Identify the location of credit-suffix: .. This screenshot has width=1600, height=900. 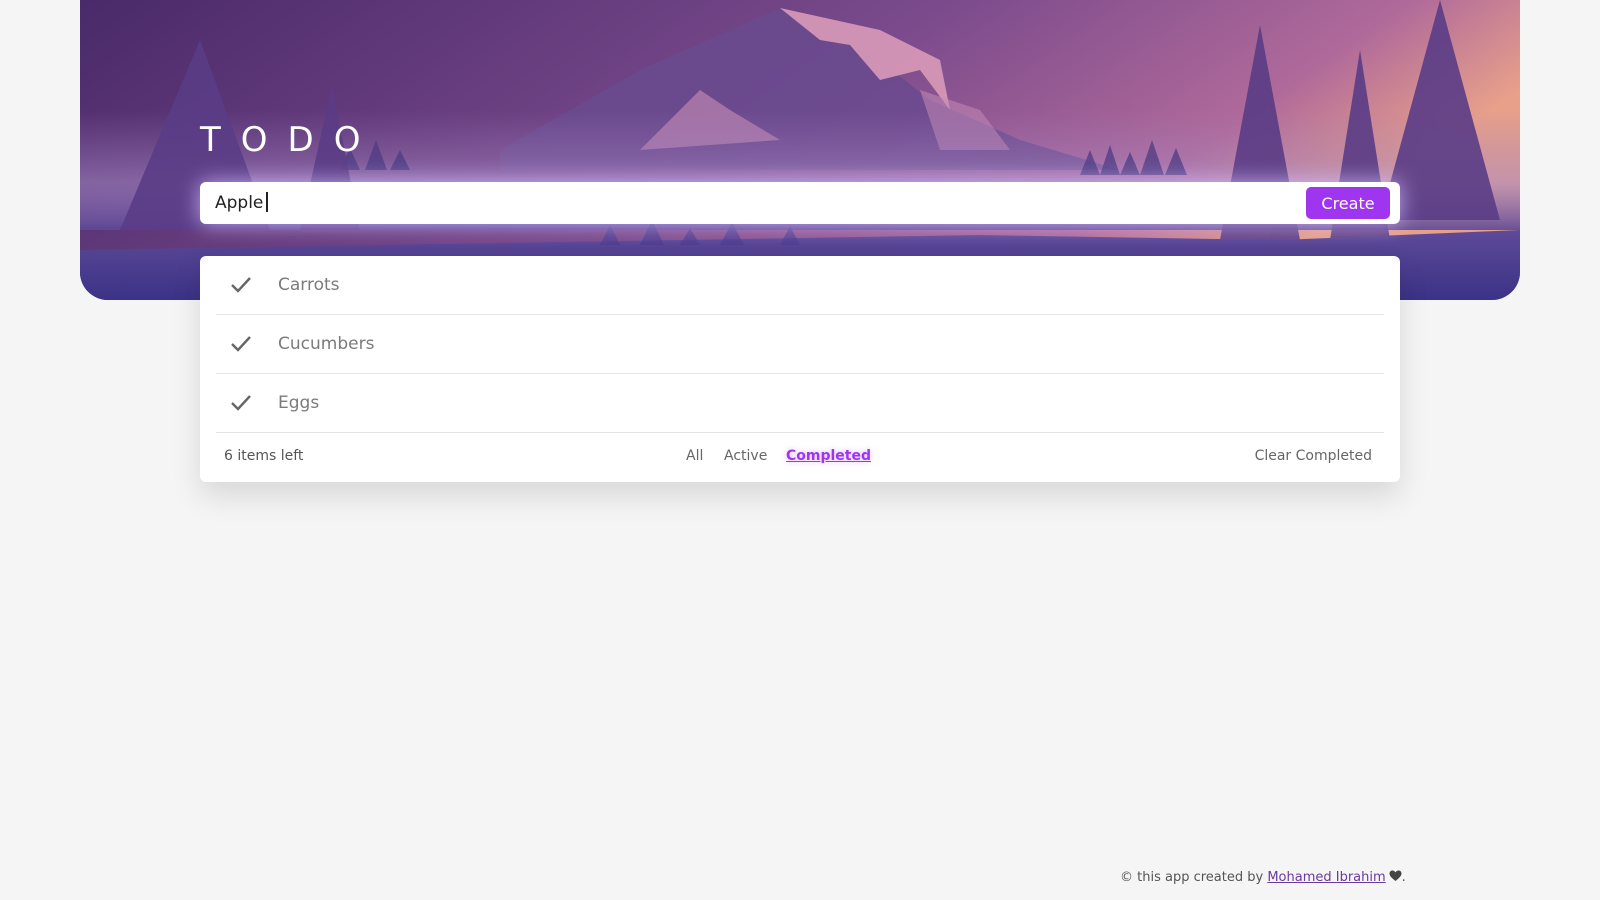
(1403, 877).